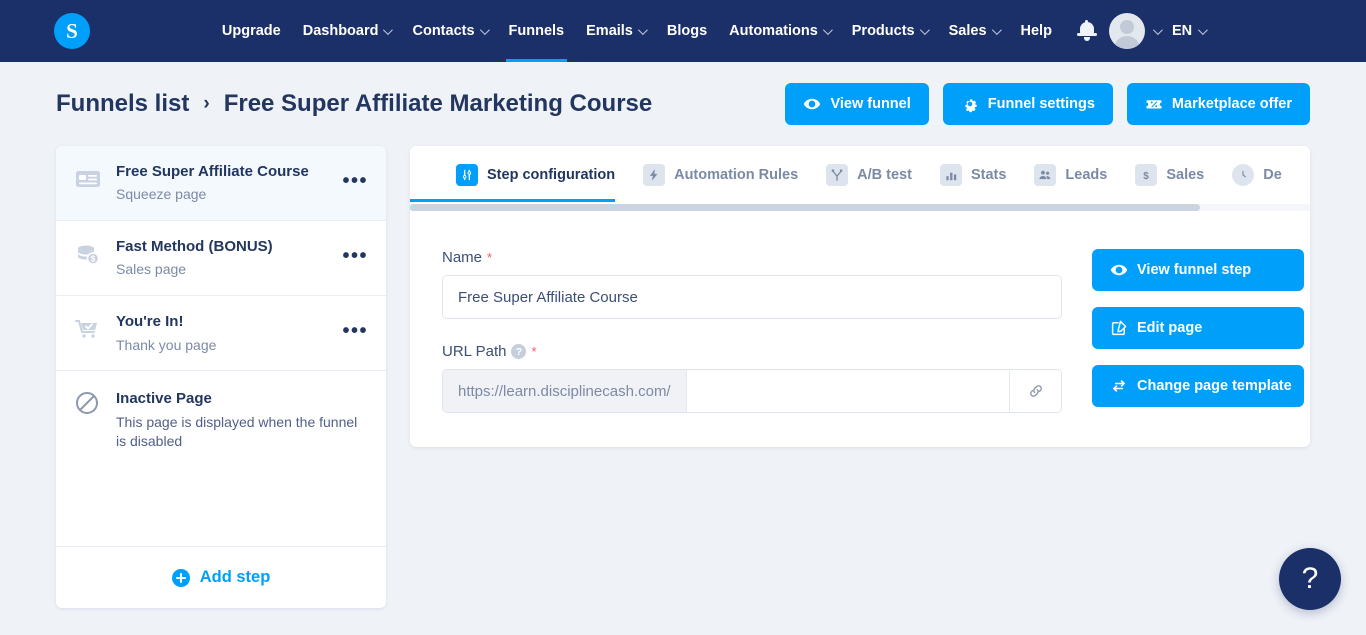 The width and height of the screenshot is (1366, 635). What do you see at coordinates (736, 175) in the screenshot?
I see `tab-label: Automation Rules` at bounding box center [736, 175].